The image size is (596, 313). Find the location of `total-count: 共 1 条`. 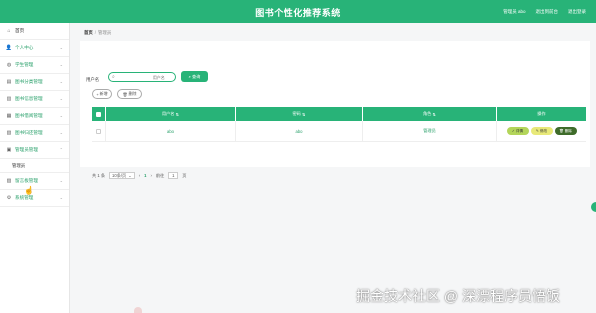

total-count: 共 1 条 is located at coordinates (99, 175).